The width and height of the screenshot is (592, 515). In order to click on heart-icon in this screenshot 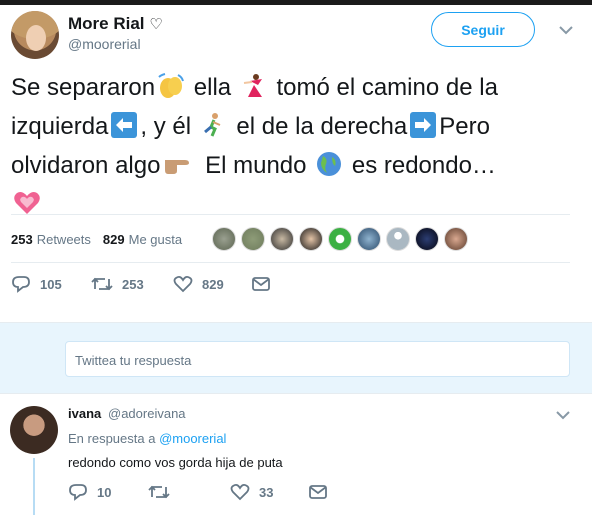, I will do `click(27, 203)`.